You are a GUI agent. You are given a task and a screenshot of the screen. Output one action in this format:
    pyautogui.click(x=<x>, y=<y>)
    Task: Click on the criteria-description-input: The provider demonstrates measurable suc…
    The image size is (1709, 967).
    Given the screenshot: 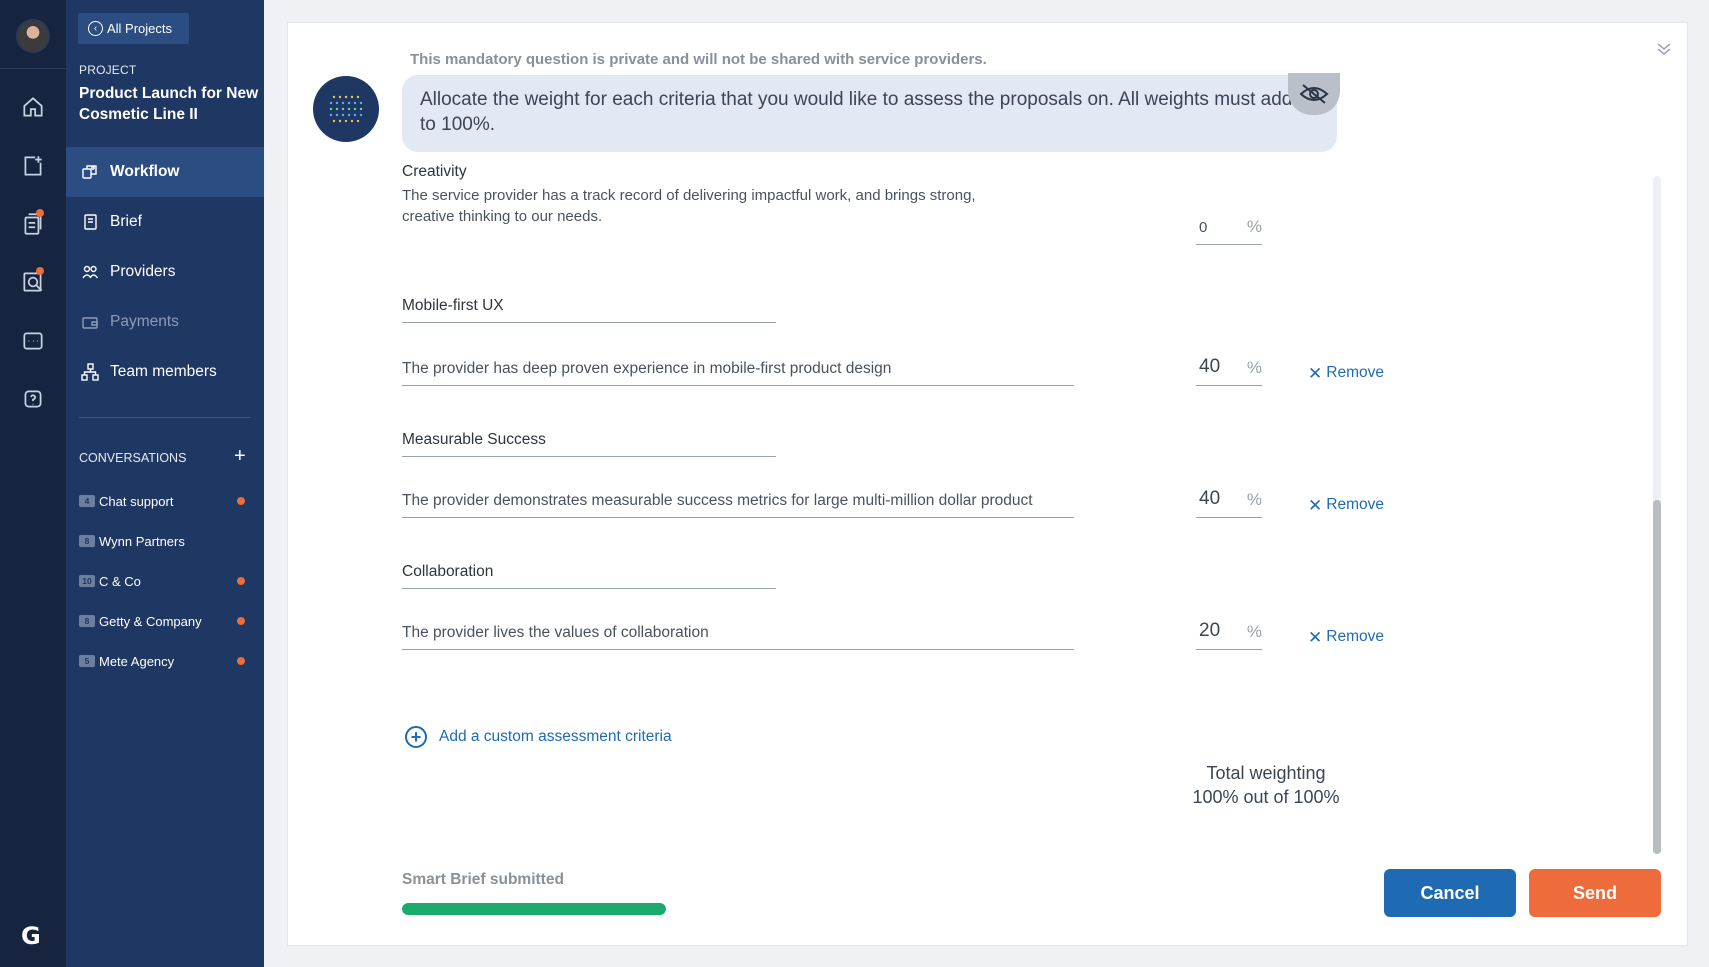 What is the action you would take?
    pyautogui.click(x=738, y=502)
    